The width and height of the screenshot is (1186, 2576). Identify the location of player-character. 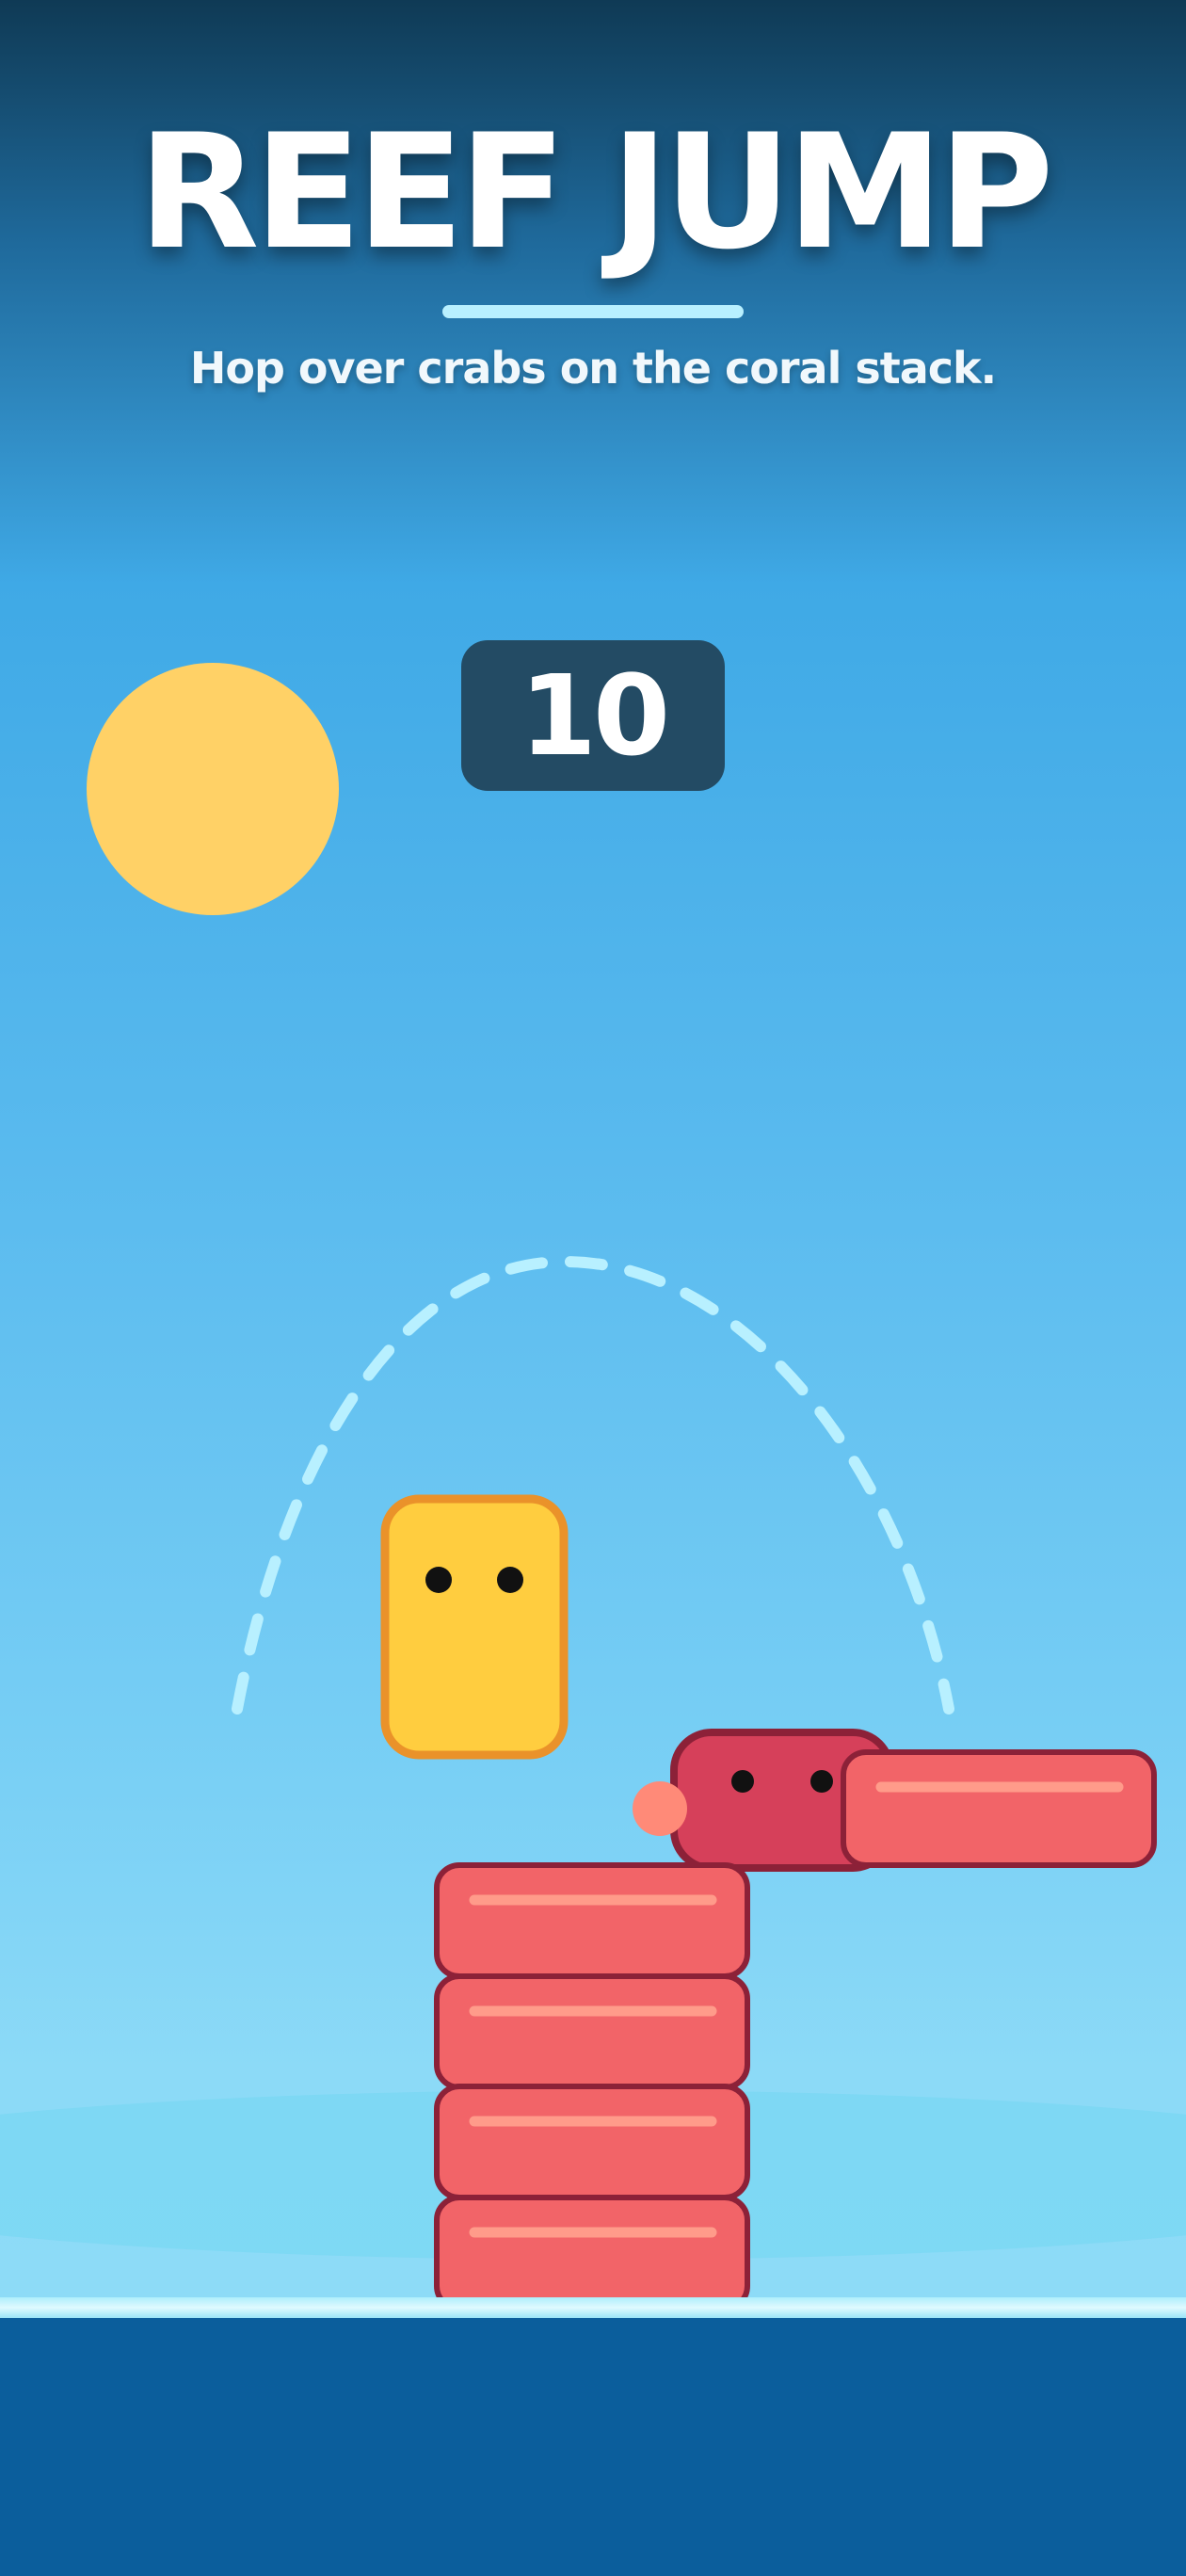
(474, 1627).